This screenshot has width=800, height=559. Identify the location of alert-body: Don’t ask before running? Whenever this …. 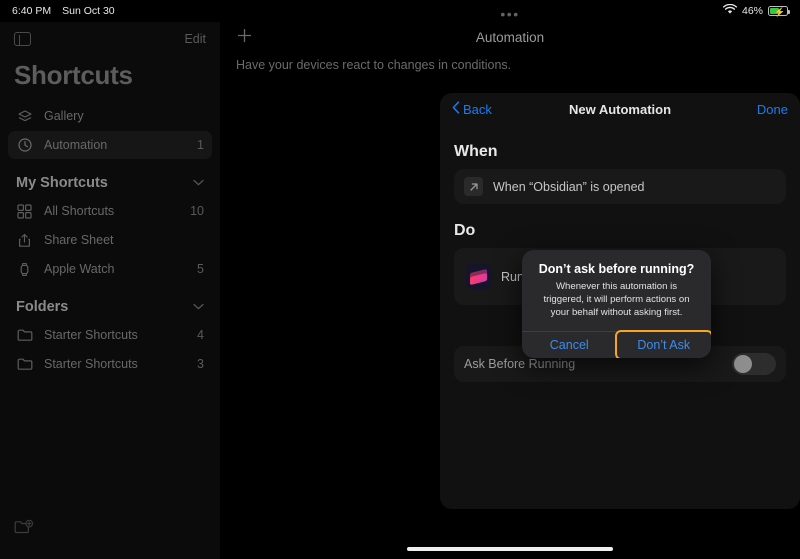
(616, 290).